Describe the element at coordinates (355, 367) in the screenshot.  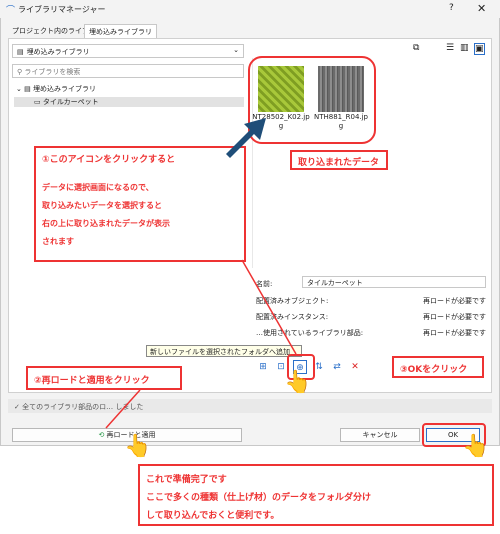
I see `delete-icon: ✕` at that location.